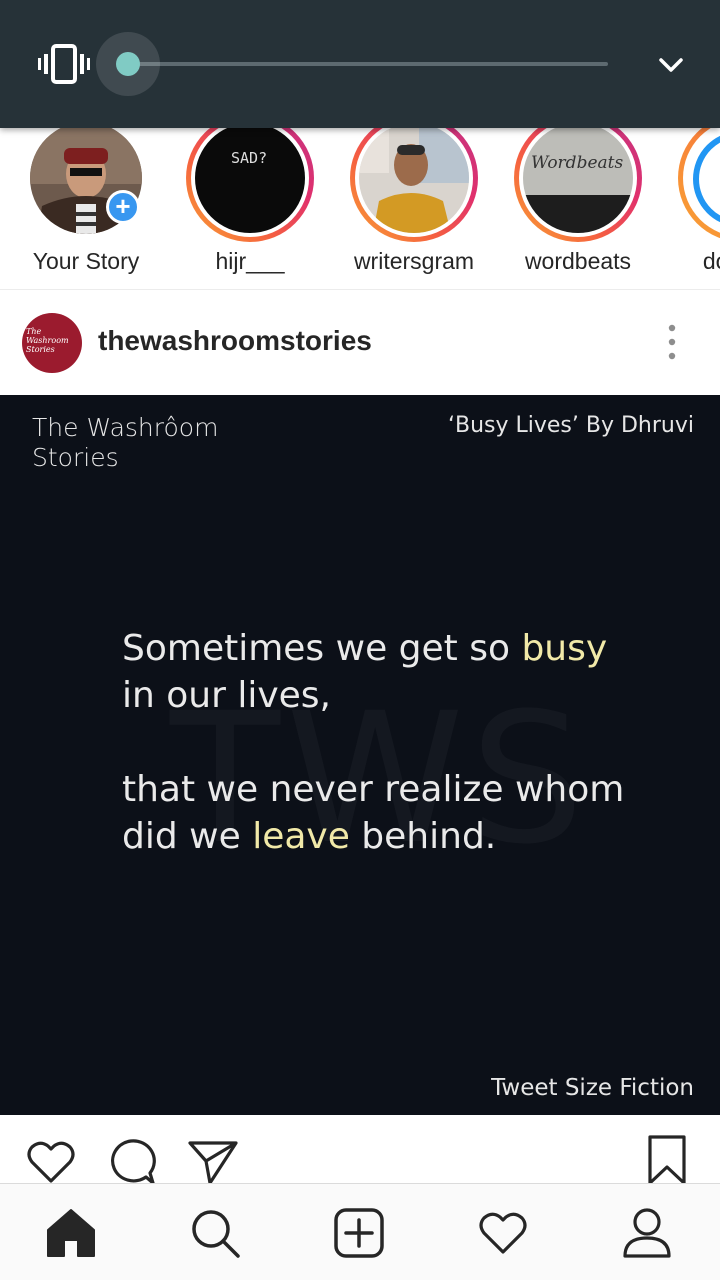 The width and height of the screenshot is (720, 1280). Describe the element at coordinates (368, 64) in the screenshot. I see `volume-slider-track` at that location.